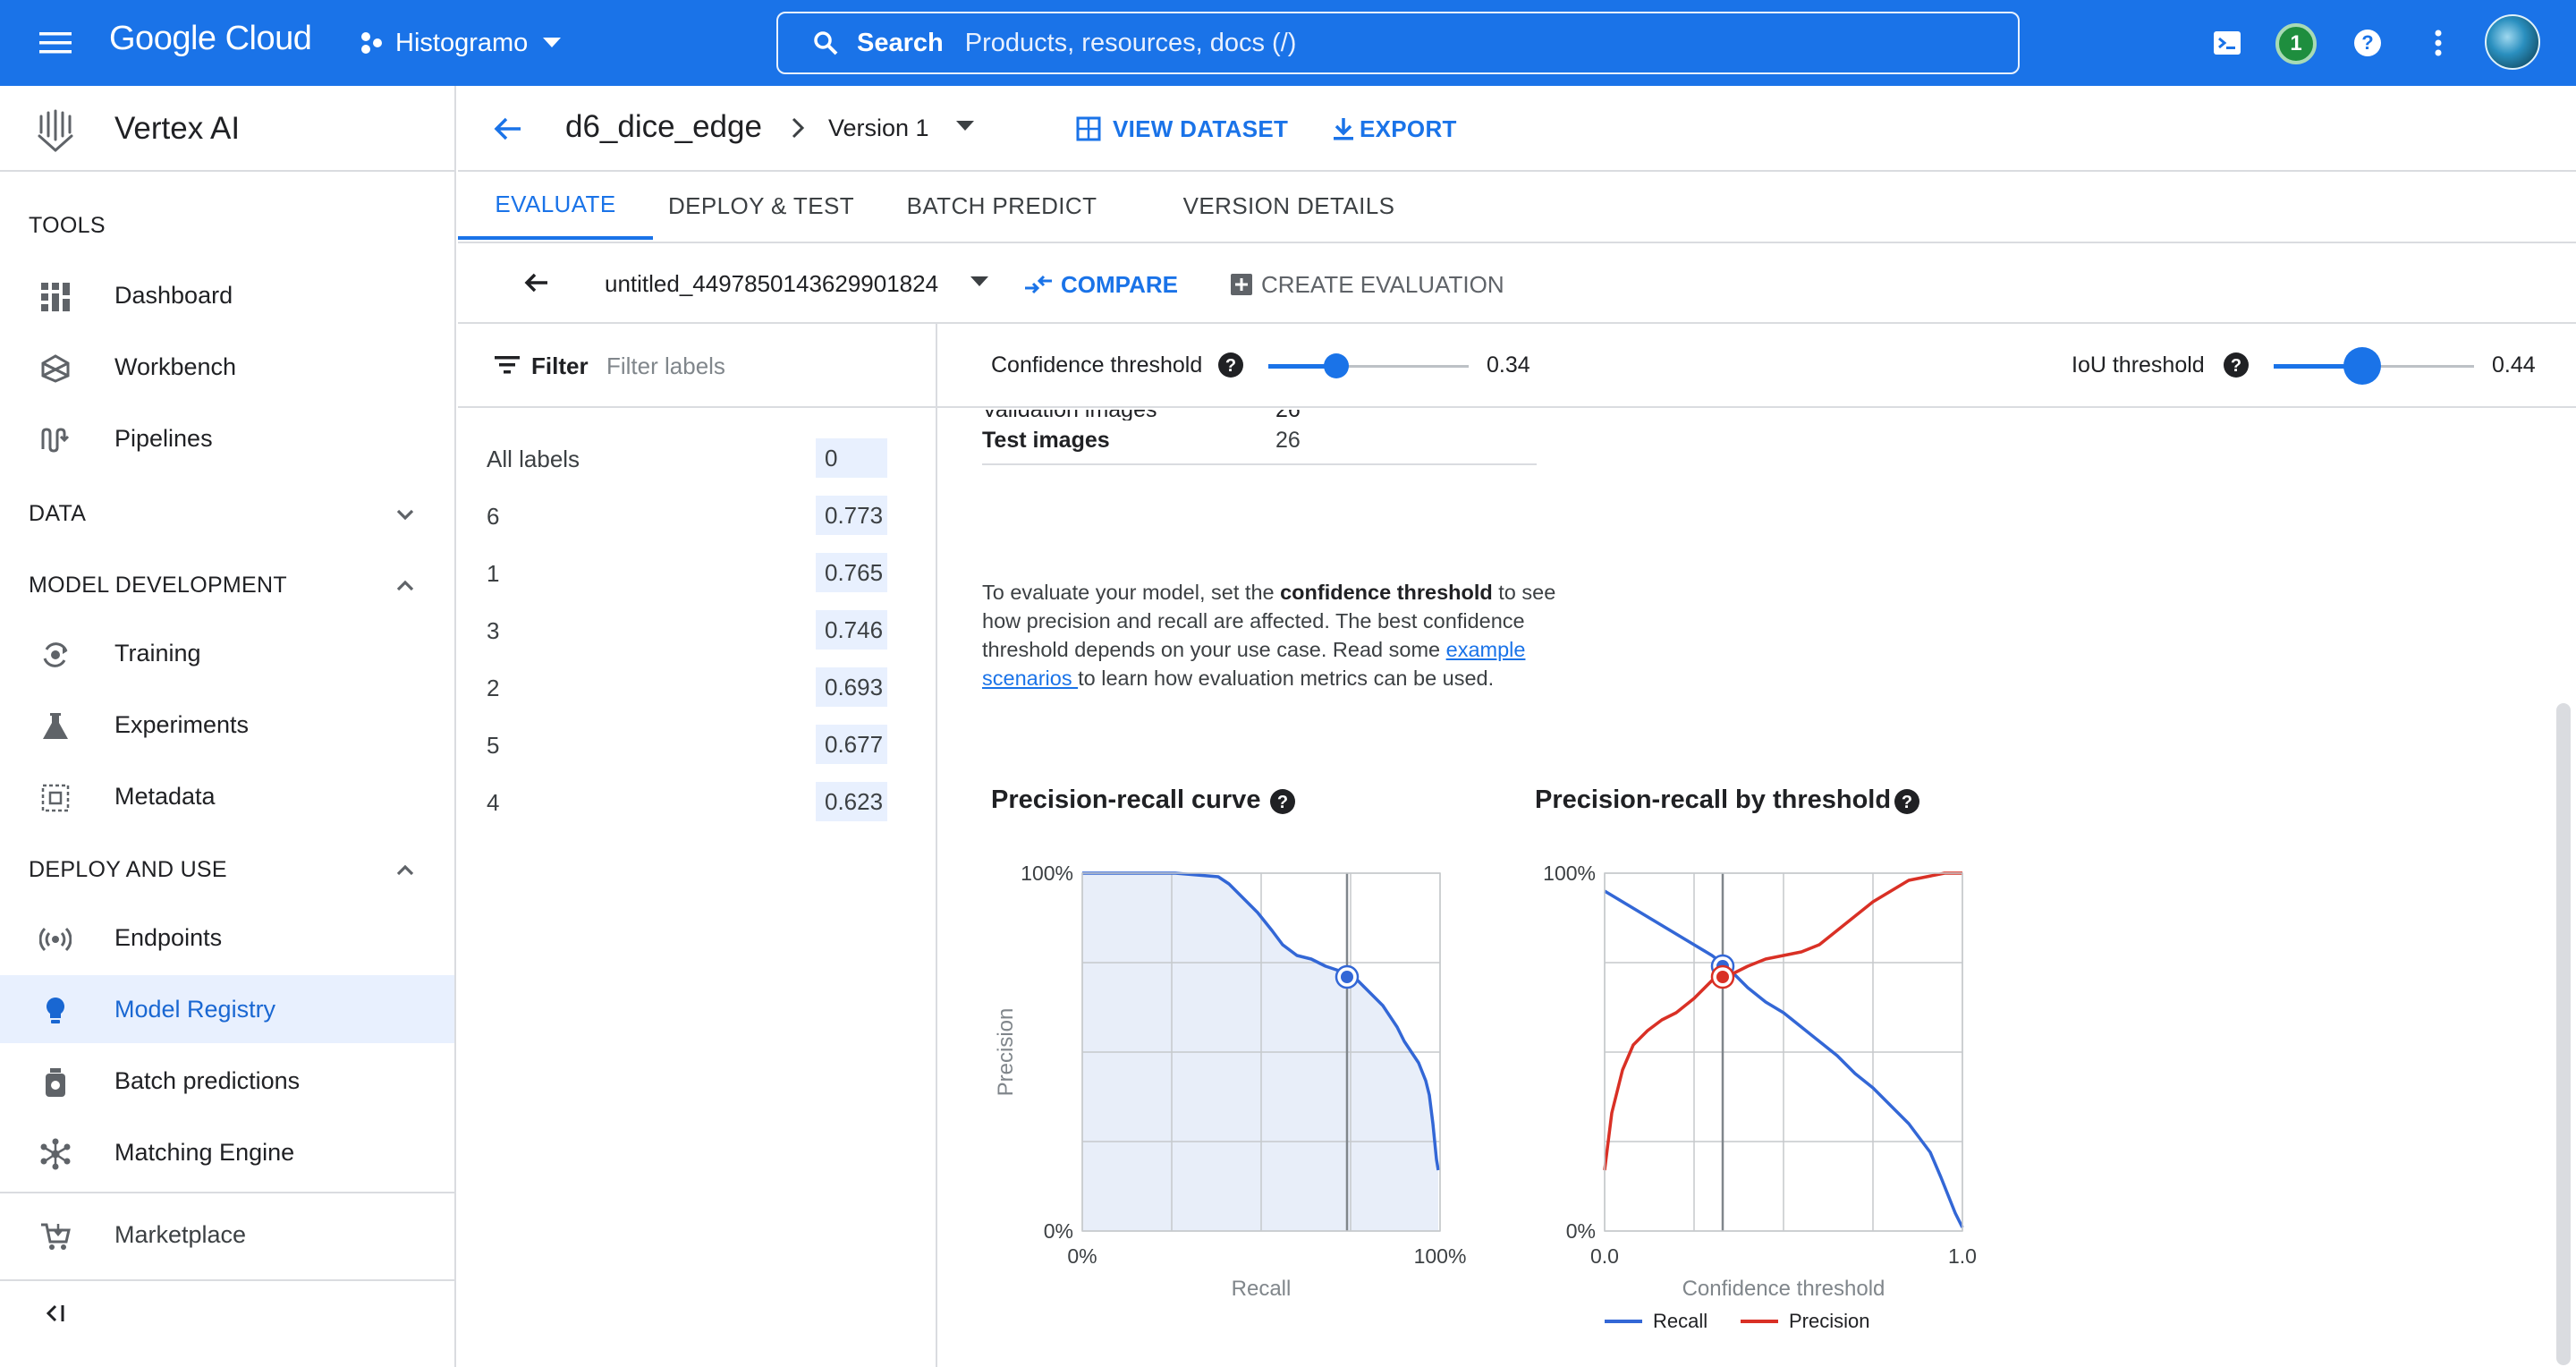 The image size is (2576, 1367). Describe the element at coordinates (227, 295) in the screenshot. I see `sidebar-item-dashboard: Dashboard` at that location.